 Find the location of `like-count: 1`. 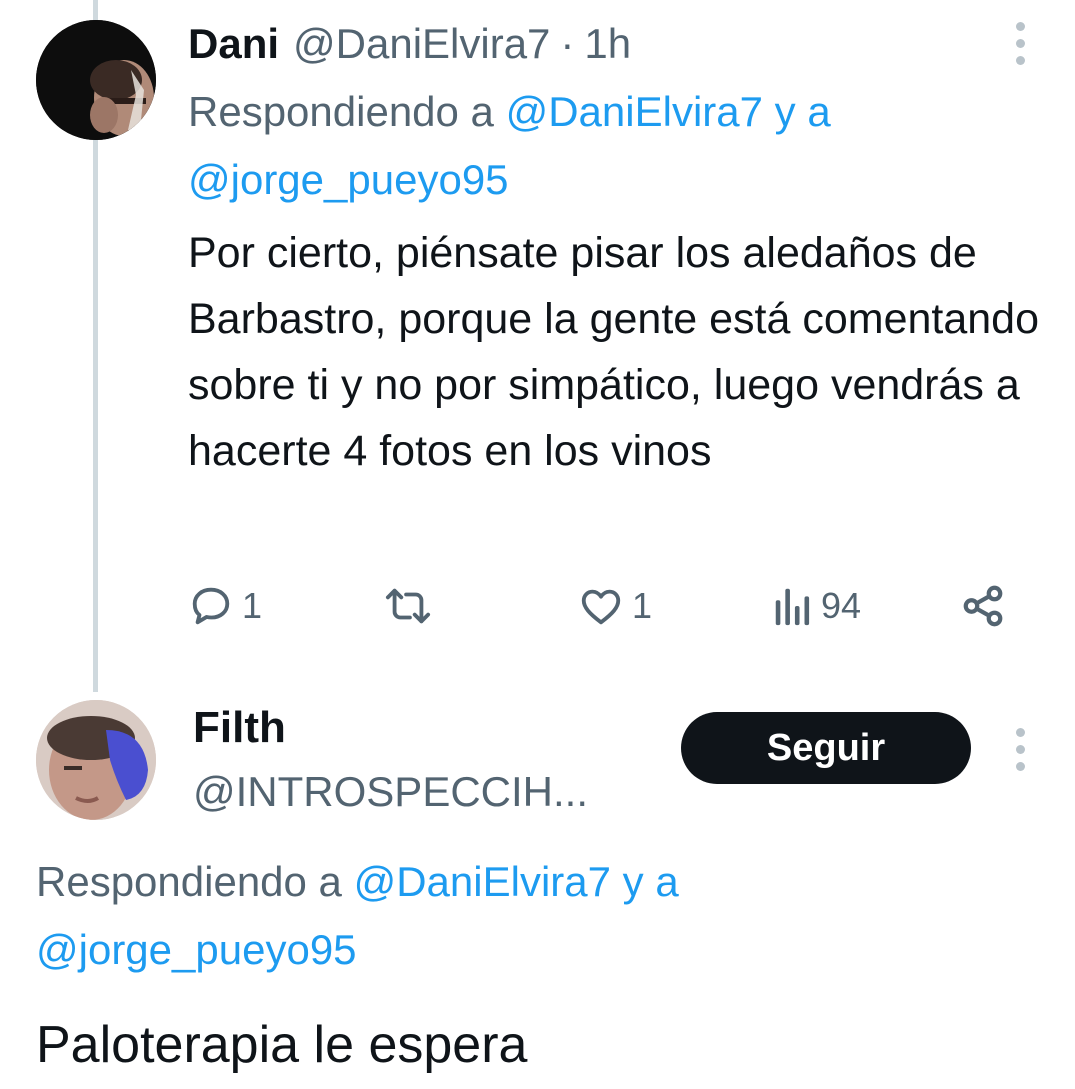

like-count: 1 is located at coordinates (642, 605).